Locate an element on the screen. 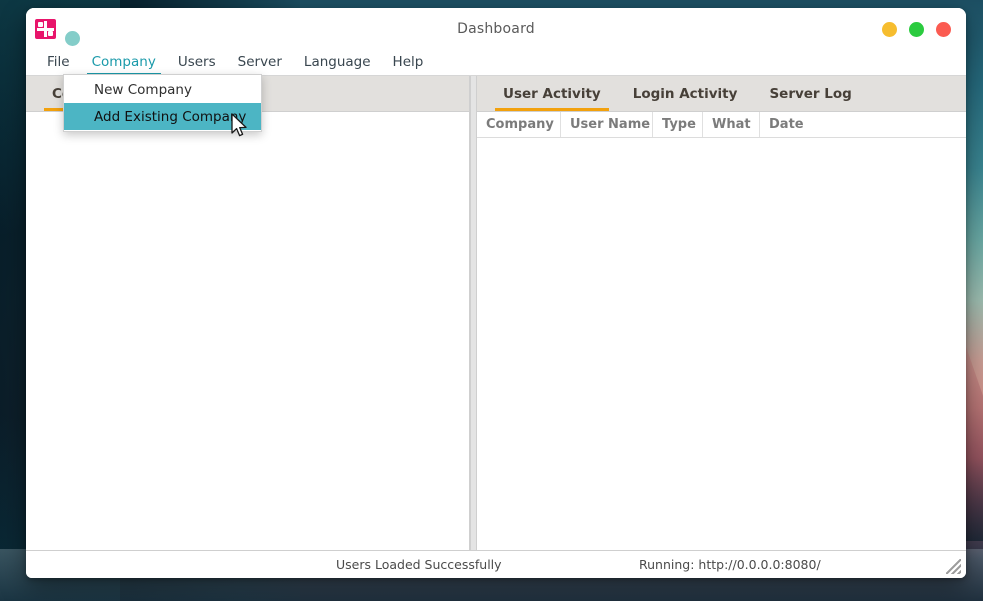  close-button is located at coordinates (943, 29).